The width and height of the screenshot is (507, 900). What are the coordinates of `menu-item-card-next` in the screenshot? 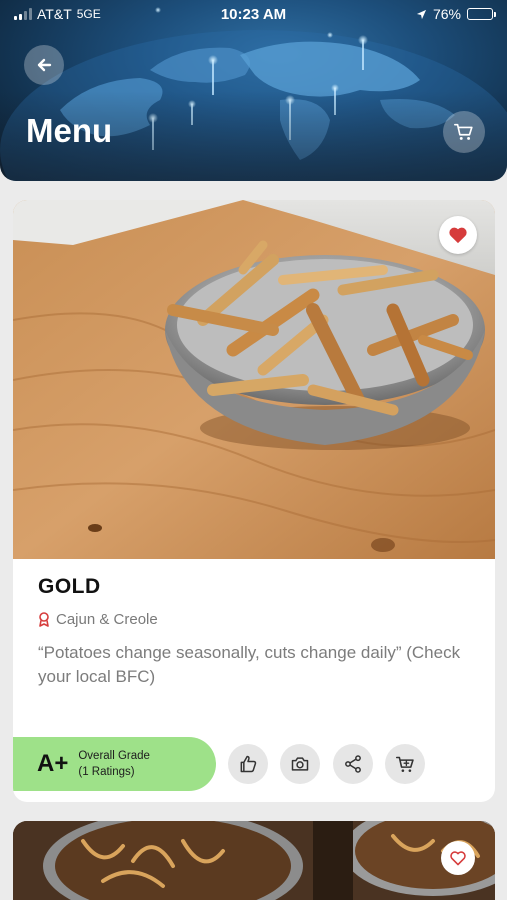 It's located at (254, 860).